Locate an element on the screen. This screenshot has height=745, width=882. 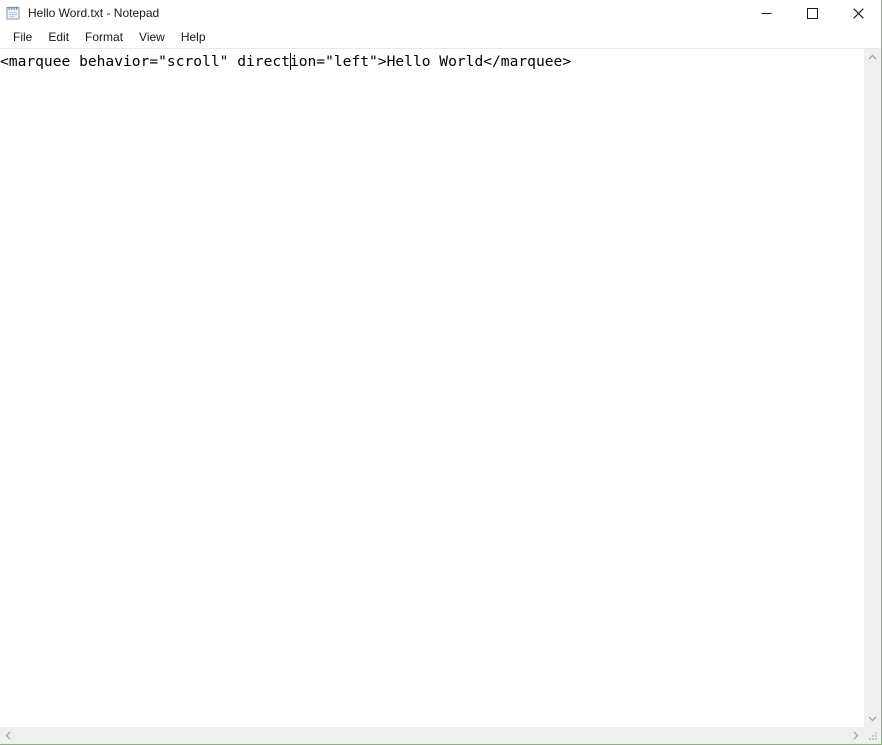
chevron-right-icon is located at coordinates (856, 735).